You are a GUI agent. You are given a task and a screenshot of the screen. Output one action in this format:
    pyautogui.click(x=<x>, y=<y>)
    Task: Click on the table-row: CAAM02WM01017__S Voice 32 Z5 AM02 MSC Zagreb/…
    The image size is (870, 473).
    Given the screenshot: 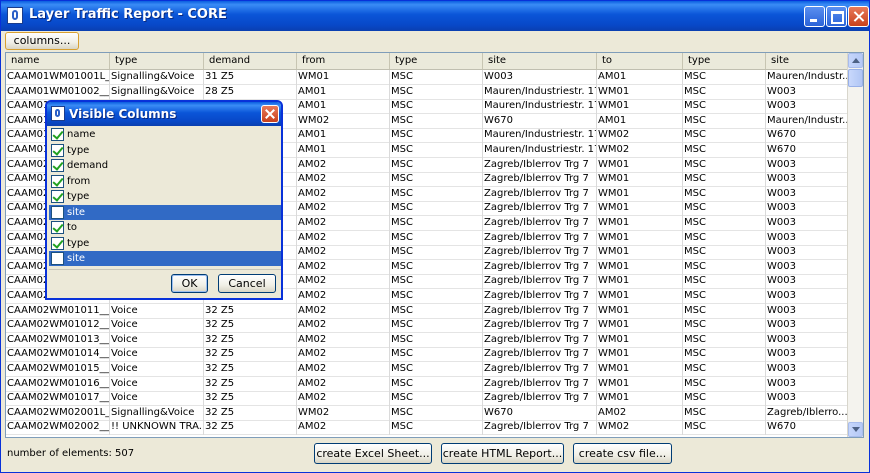 What is the action you would take?
    pyautogui.click(x=428, y=399)
    